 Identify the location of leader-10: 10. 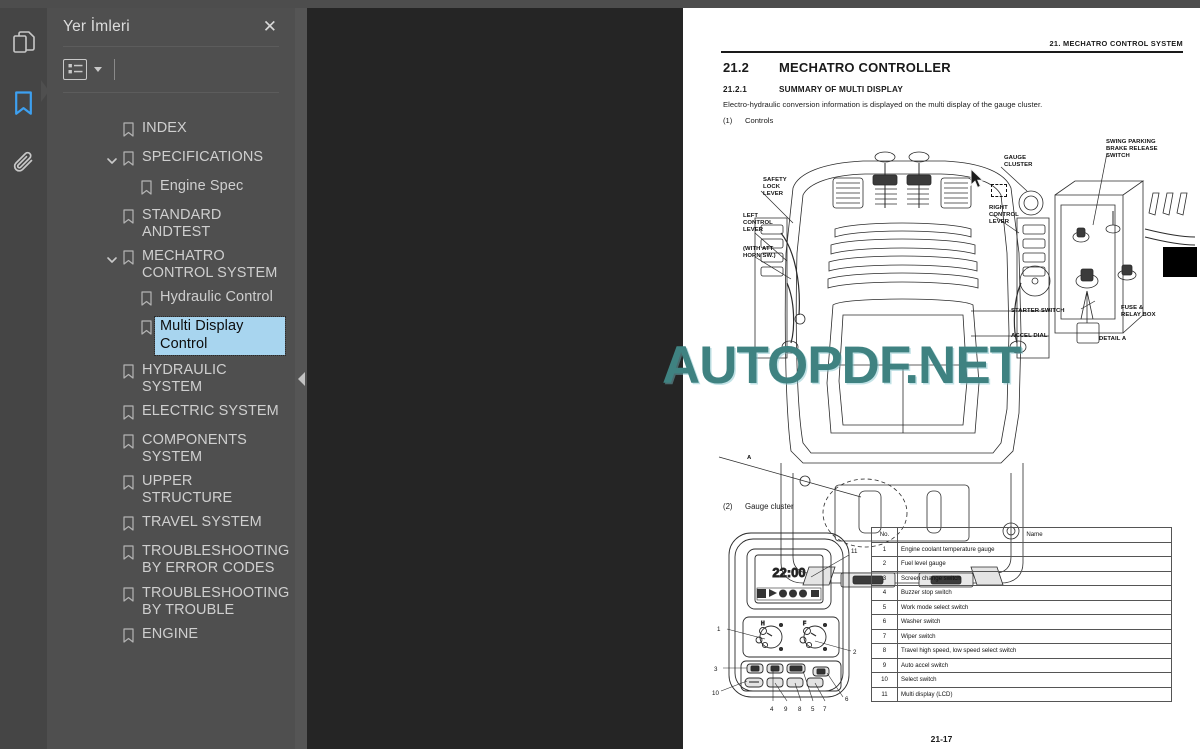
(715, 693).